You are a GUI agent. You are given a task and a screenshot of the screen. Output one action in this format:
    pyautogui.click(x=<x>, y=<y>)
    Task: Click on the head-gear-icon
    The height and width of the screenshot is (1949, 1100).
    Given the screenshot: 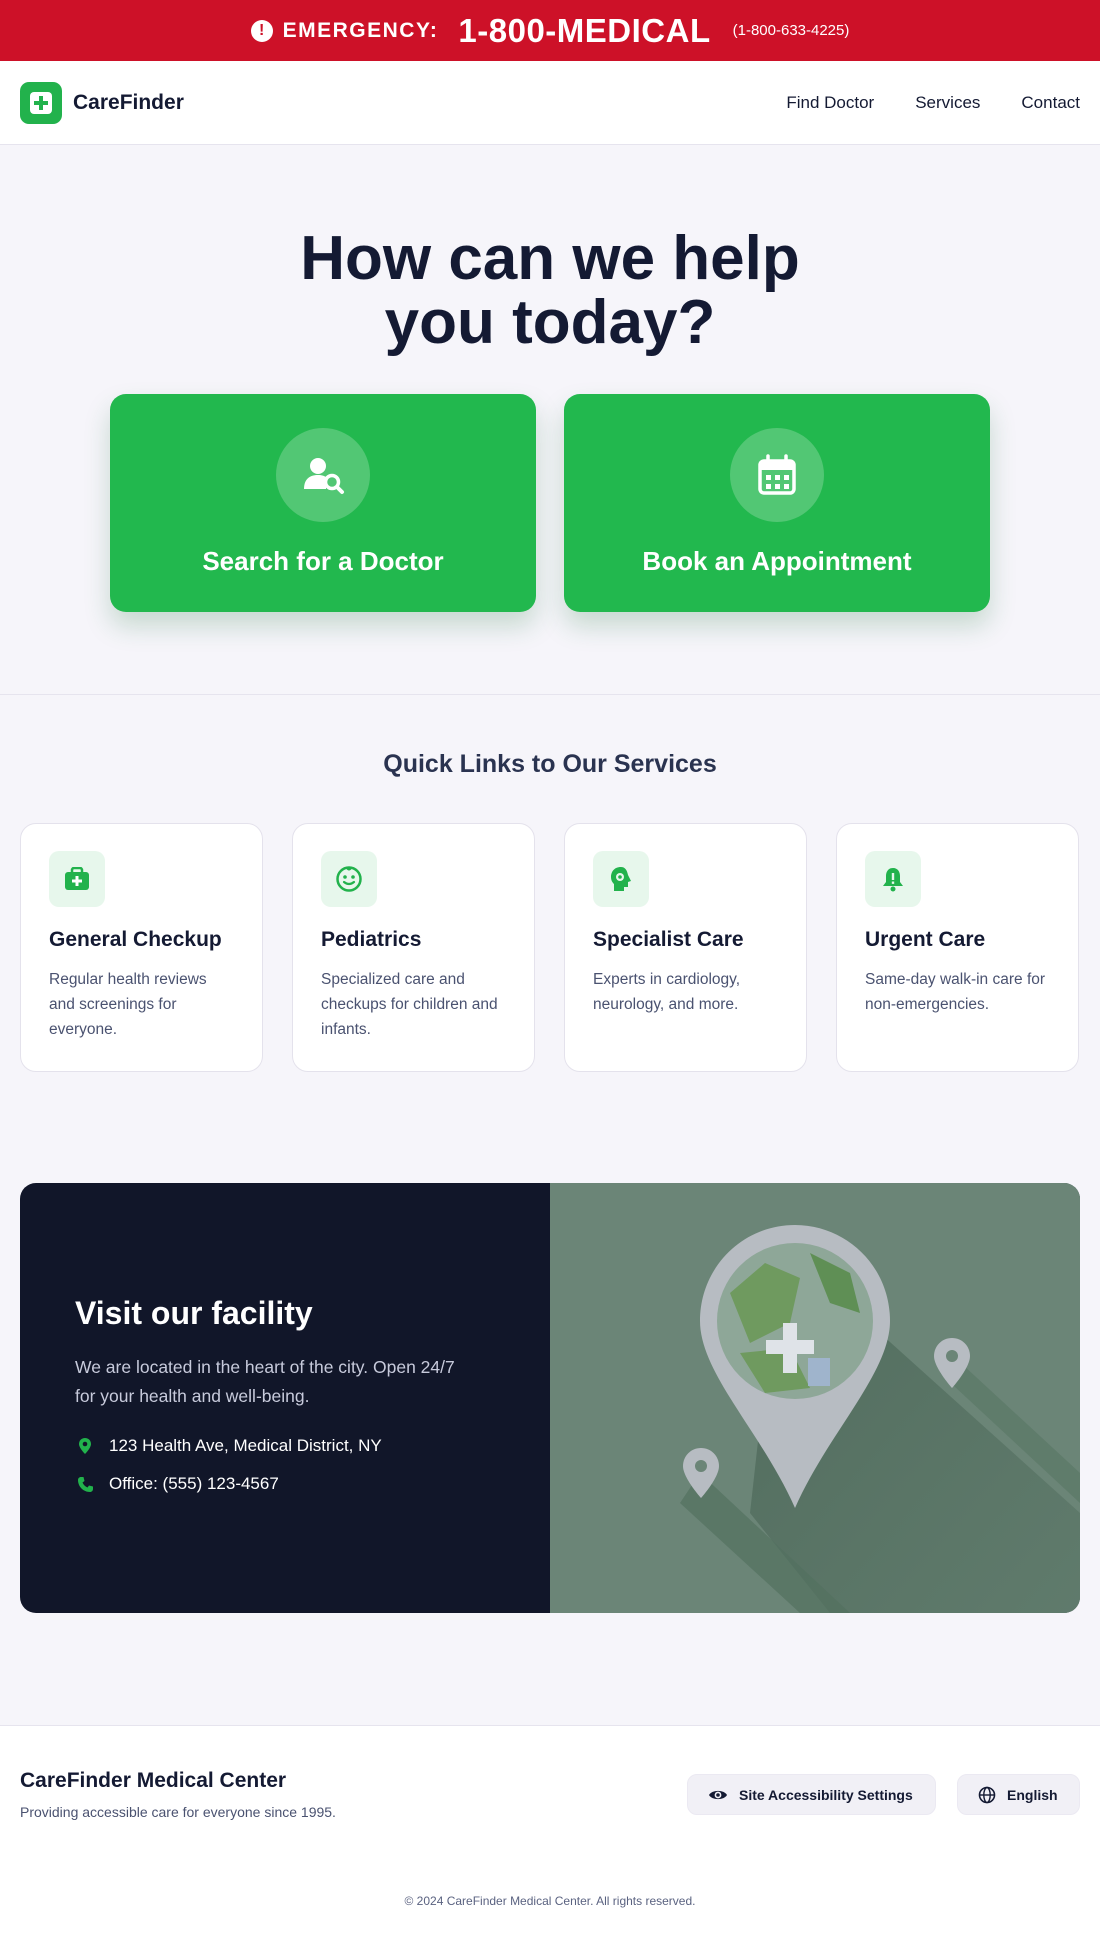 What is the action you would take?
    pyautogui.click(x=621, y=879)
    